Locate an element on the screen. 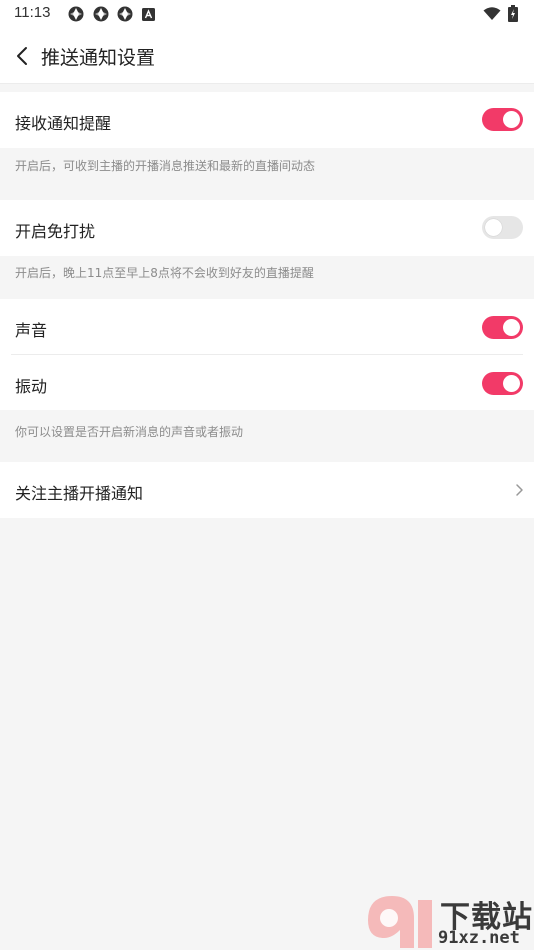  wifi-icon is located at coordinates (492, 13).